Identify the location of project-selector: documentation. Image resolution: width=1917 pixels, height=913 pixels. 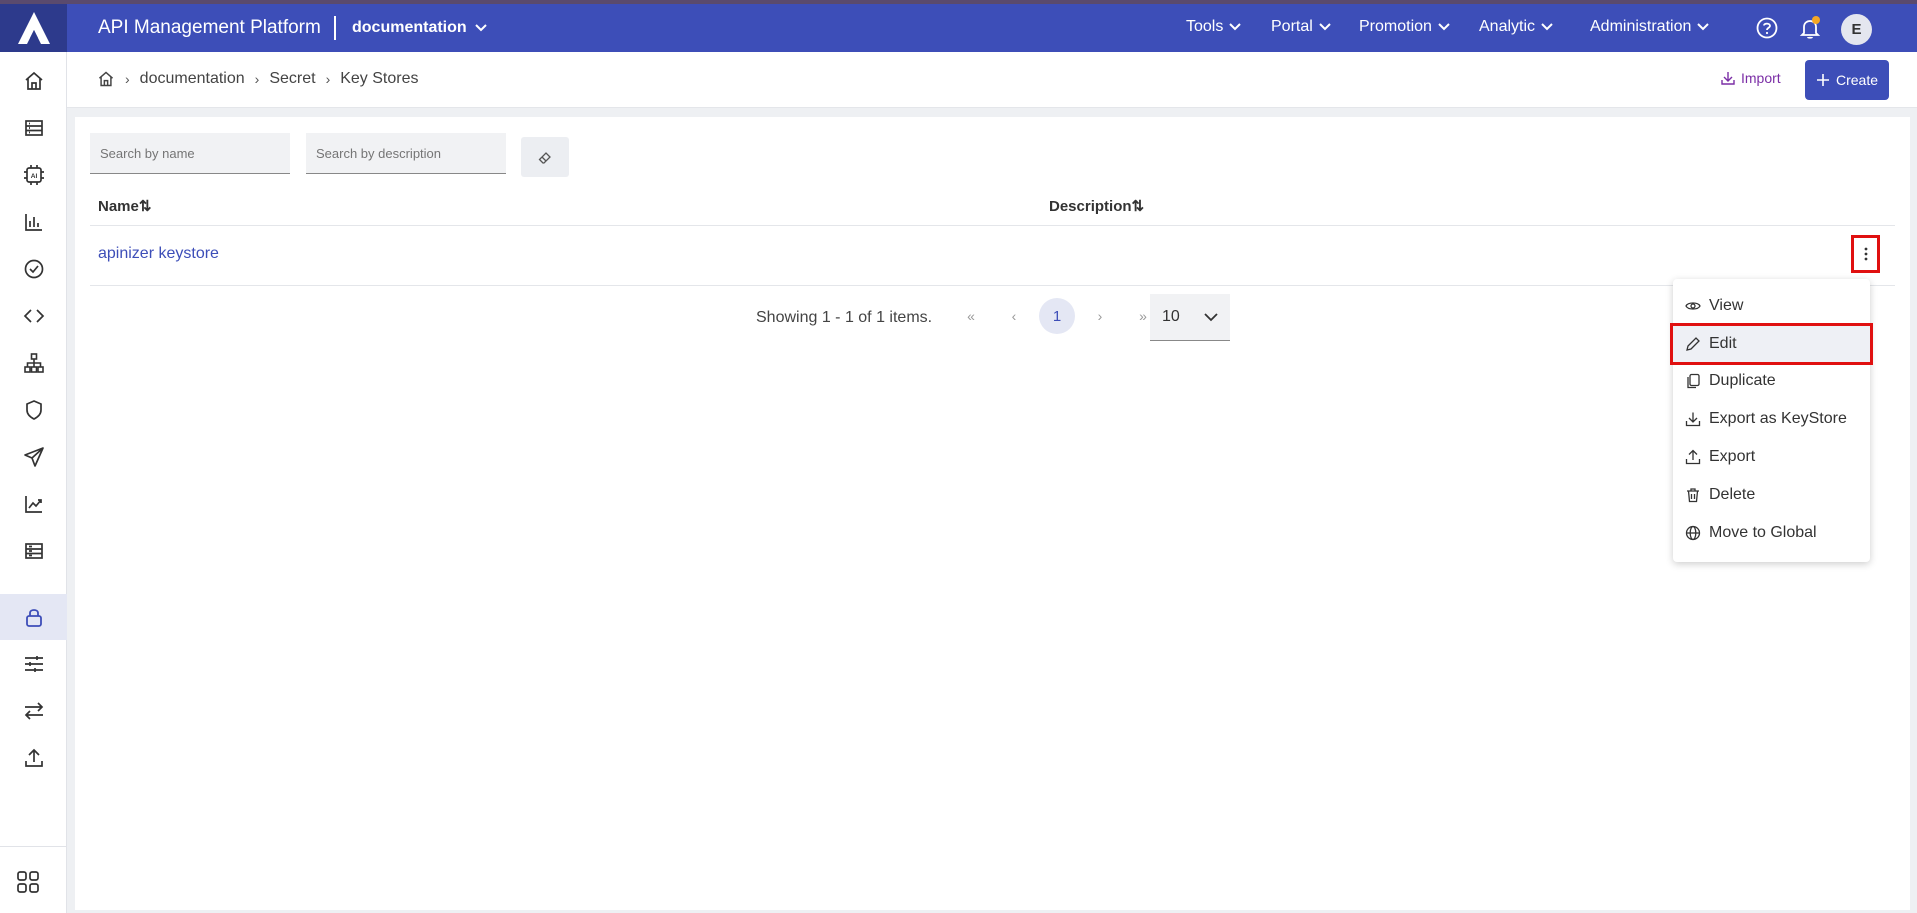
(419, 28).